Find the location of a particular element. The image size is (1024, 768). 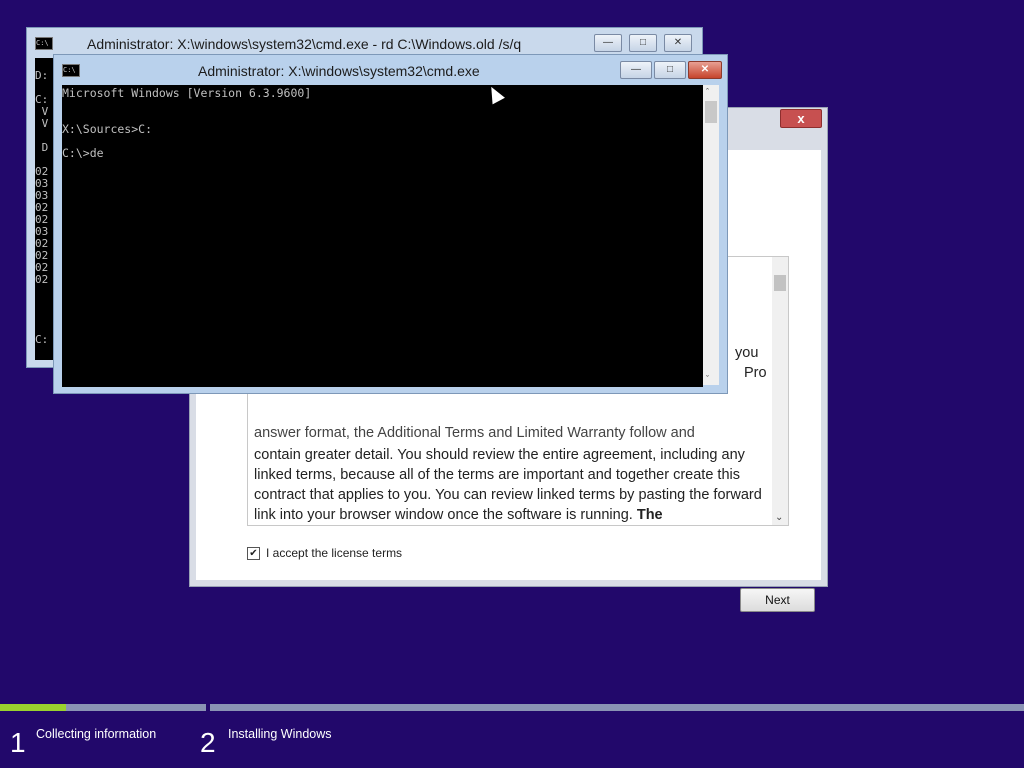

next-button: Next is located at coordinates (777, 600).